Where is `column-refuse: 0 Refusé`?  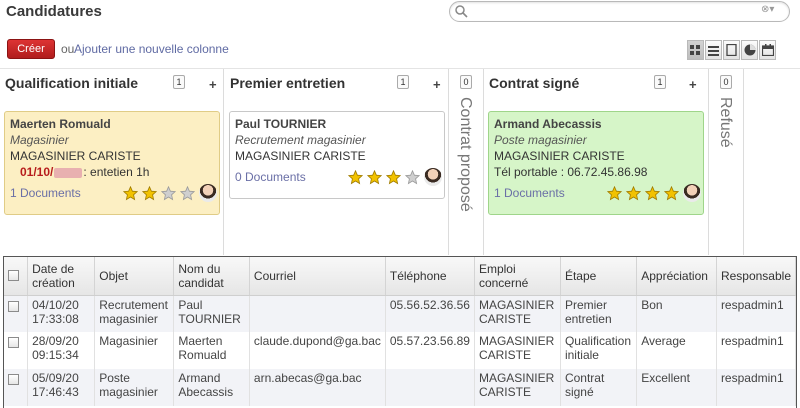
column-refuse: 0 Refusé is located at coordinates (727, 162).